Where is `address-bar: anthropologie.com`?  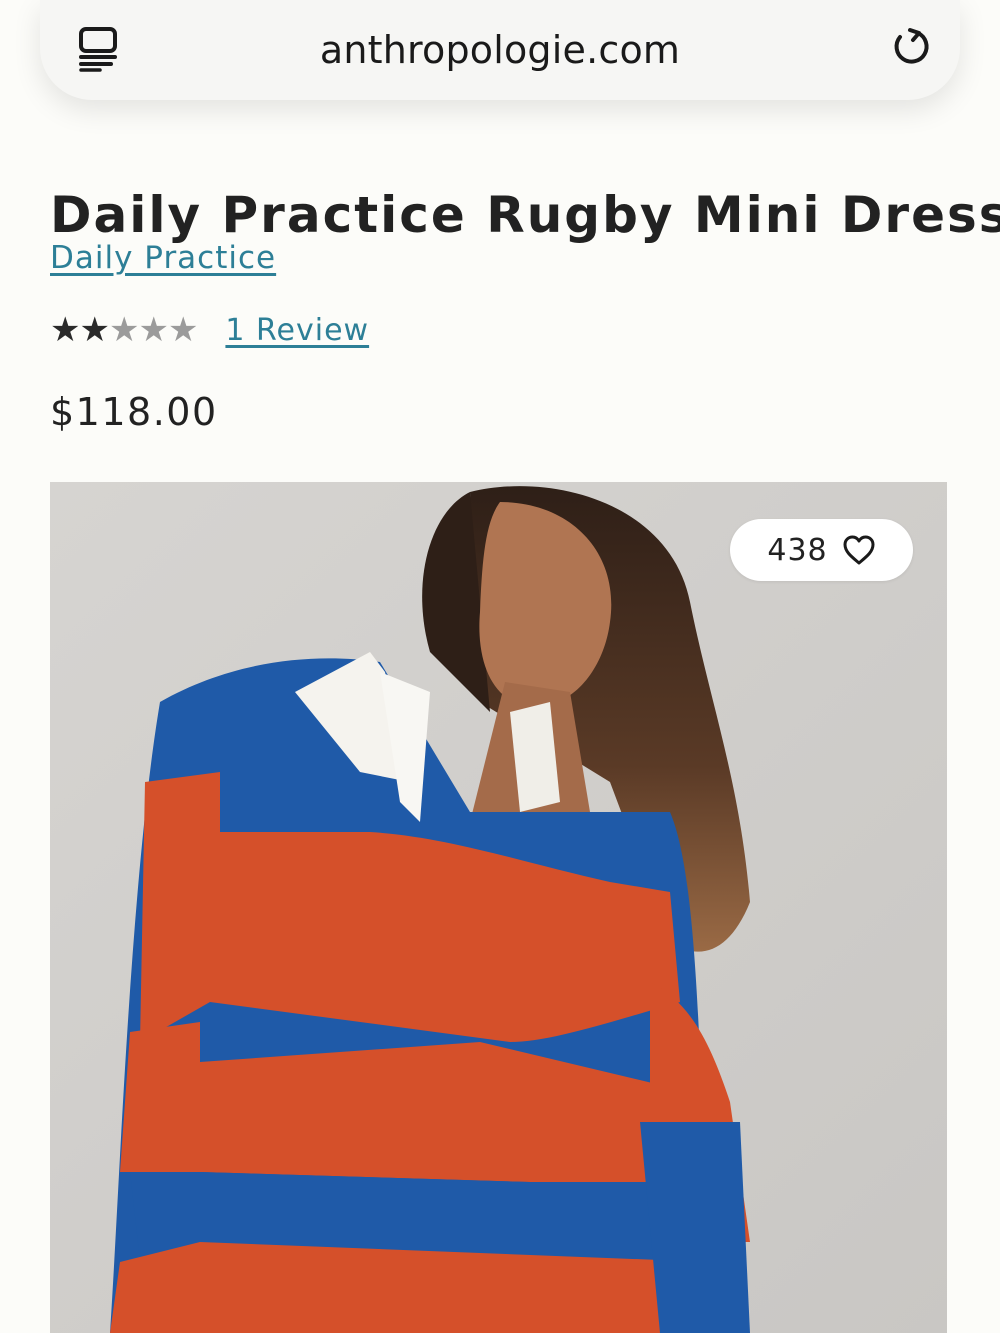 address-bar: anthropologie.com is located at coordinates (500, 50).